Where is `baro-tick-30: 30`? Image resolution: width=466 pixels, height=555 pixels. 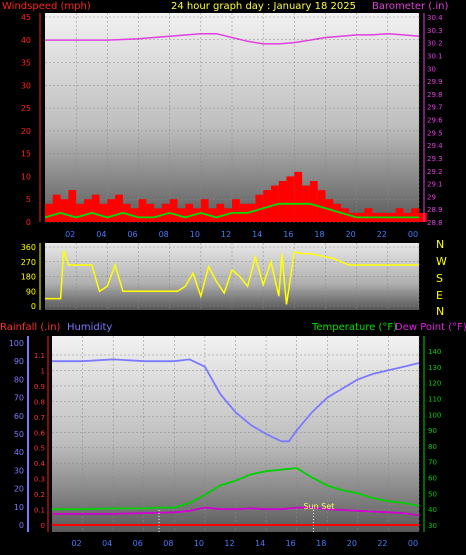
baro-tick-30: 30 is located at coordinates (431, 69).